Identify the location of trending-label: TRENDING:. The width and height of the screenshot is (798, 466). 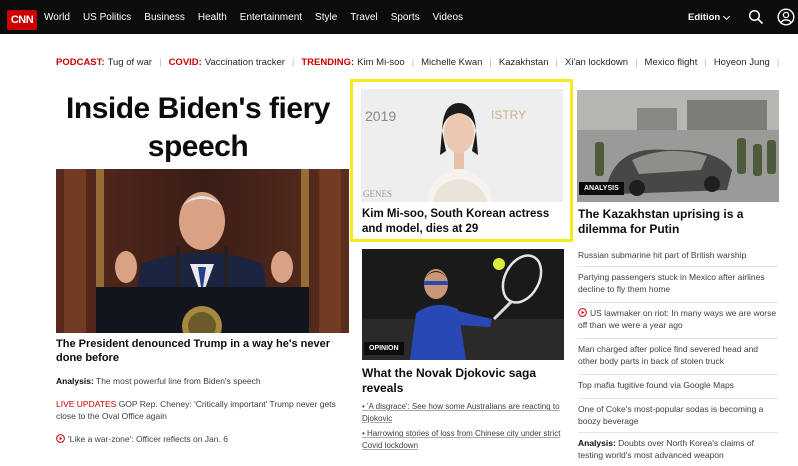
(328, 62).